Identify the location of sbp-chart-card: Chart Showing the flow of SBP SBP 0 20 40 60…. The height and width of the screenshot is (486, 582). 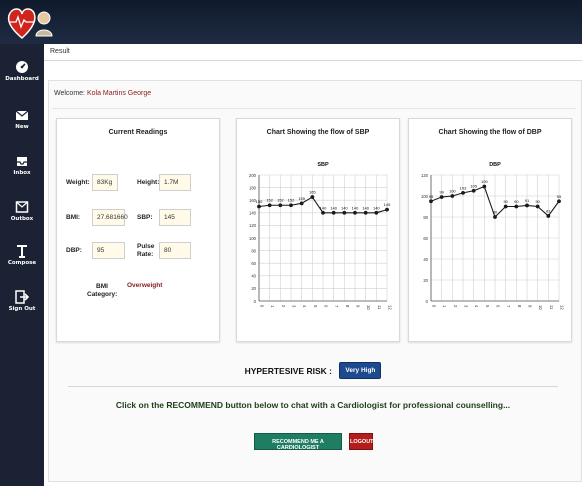
(318, 230).